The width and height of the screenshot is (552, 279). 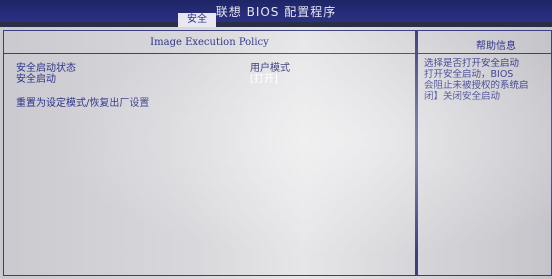 What do you see at coordinates (476, 85) in the screenshot?
I see `help-line: 会阻止未被授权的系统启` at bounding box center [476, 85].